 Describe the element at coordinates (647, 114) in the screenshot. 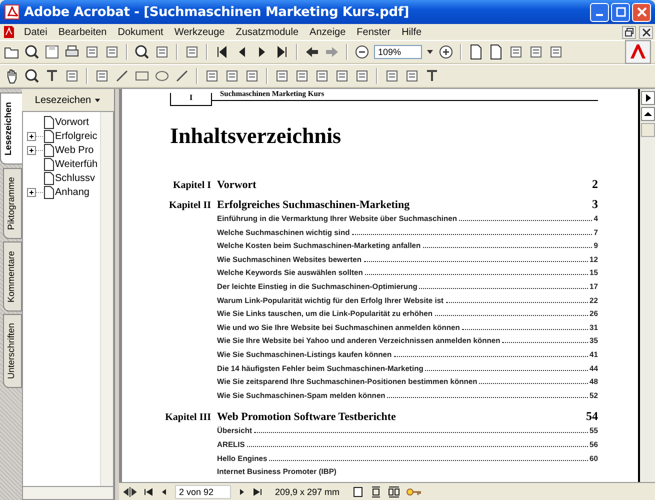

I see `scroll-up-icon` at that location.